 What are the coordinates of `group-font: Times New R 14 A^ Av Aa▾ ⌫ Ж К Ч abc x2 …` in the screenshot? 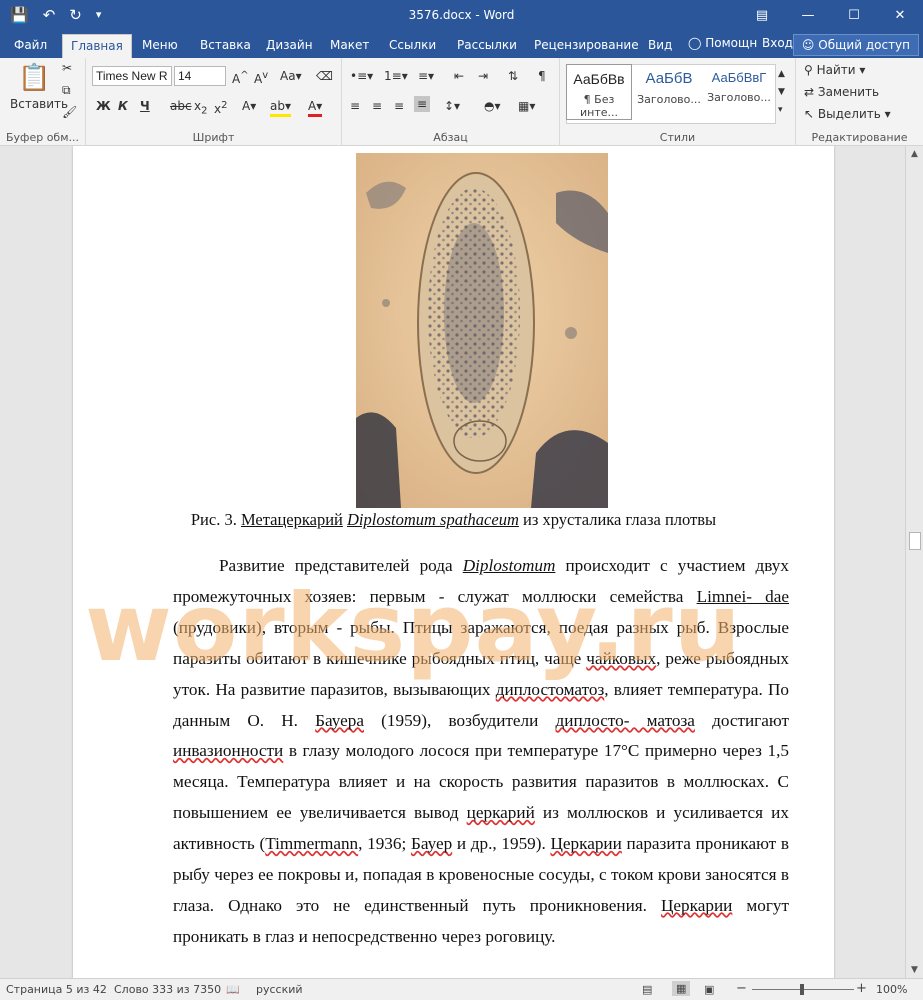 It's located at (214, 102).